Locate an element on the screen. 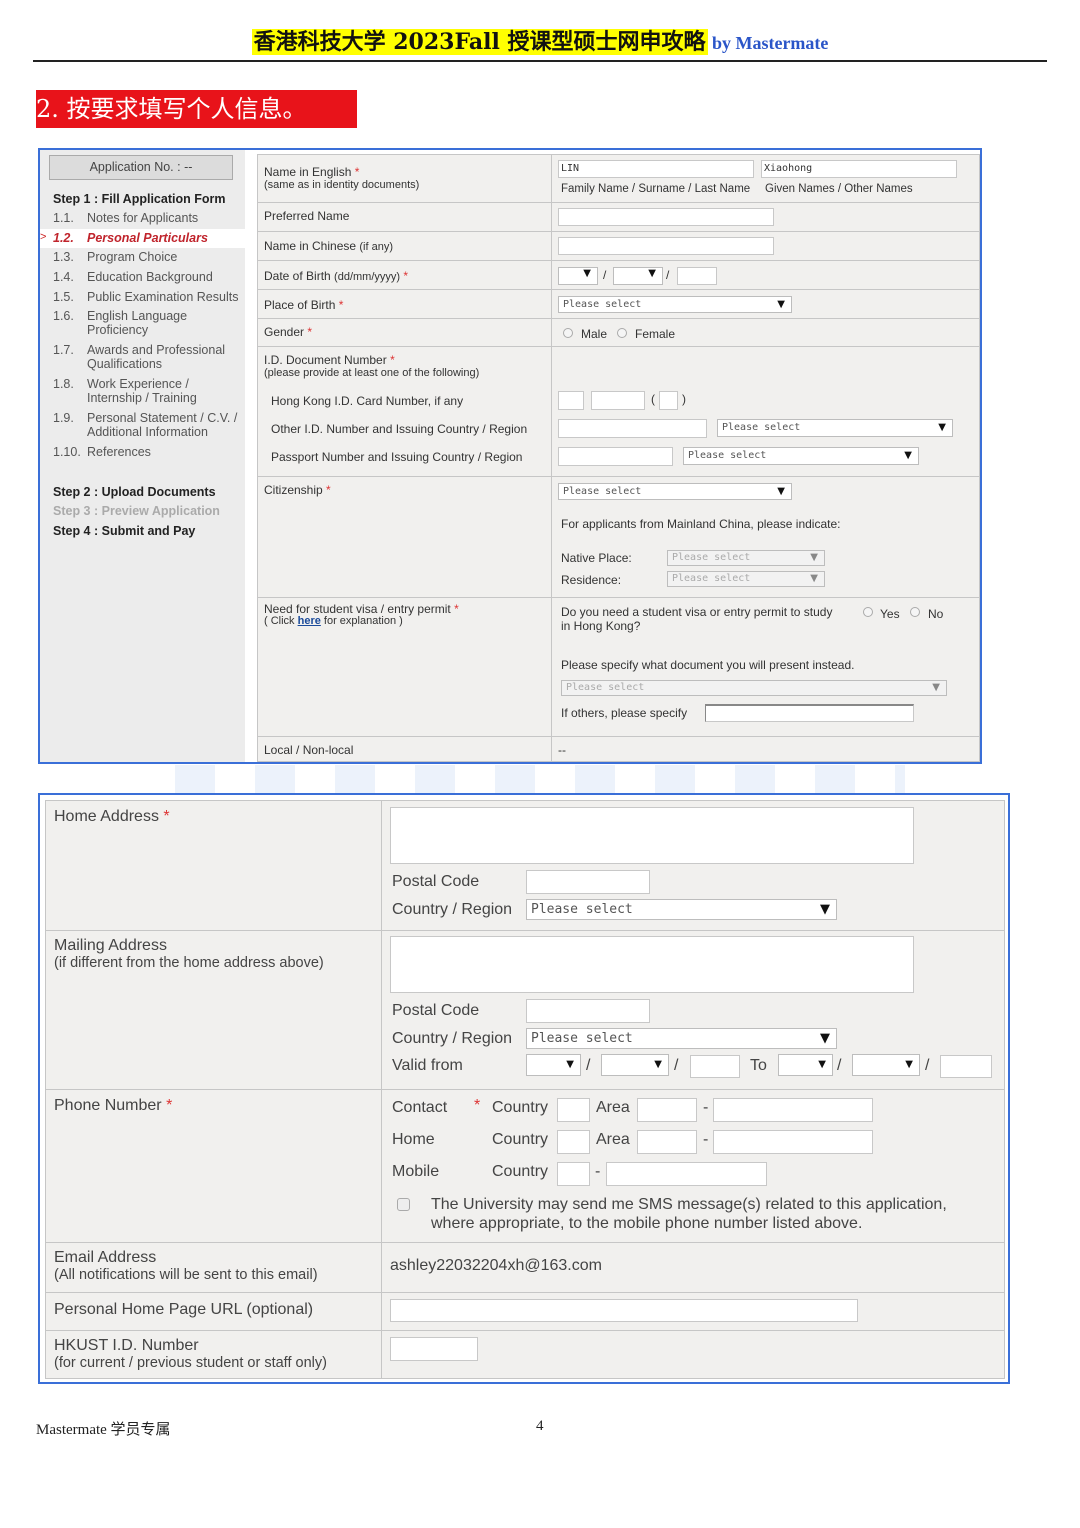  sidebar-item-label-line2: Additional Information is located at coordinates (147, 432).